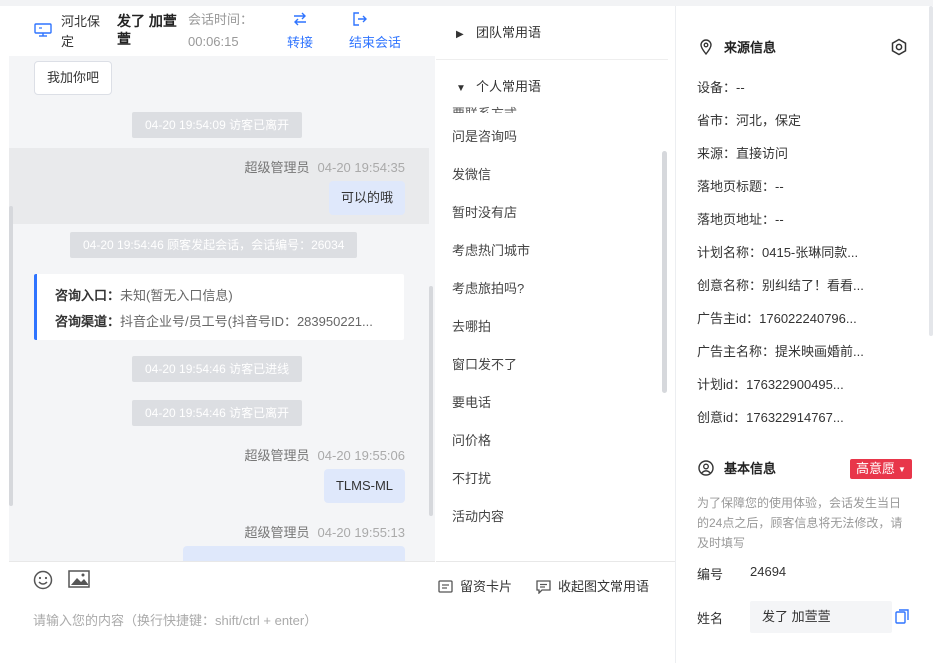 This screenshot has height=663, width=933. What do you see at coordinates (800, 523) in the screenshot?
I see `edit-notice: 为了保障您的使用体验，会话发生当日的24点之后，顾客信息将无法修改，请及时填写` at bounding box center [800, 523].